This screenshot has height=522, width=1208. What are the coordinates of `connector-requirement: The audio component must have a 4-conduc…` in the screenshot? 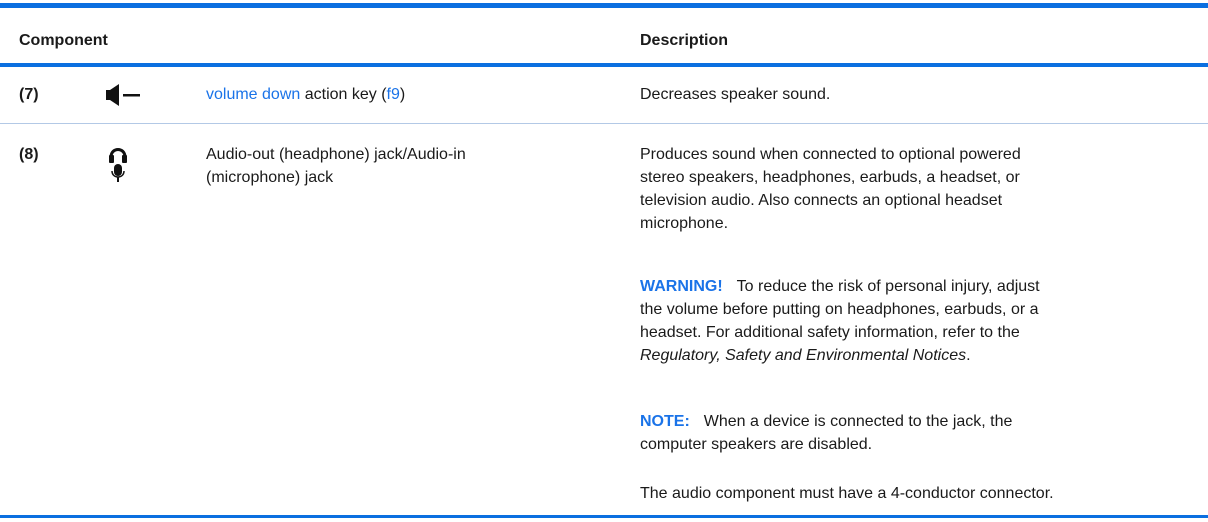 It's located at (847, 493).